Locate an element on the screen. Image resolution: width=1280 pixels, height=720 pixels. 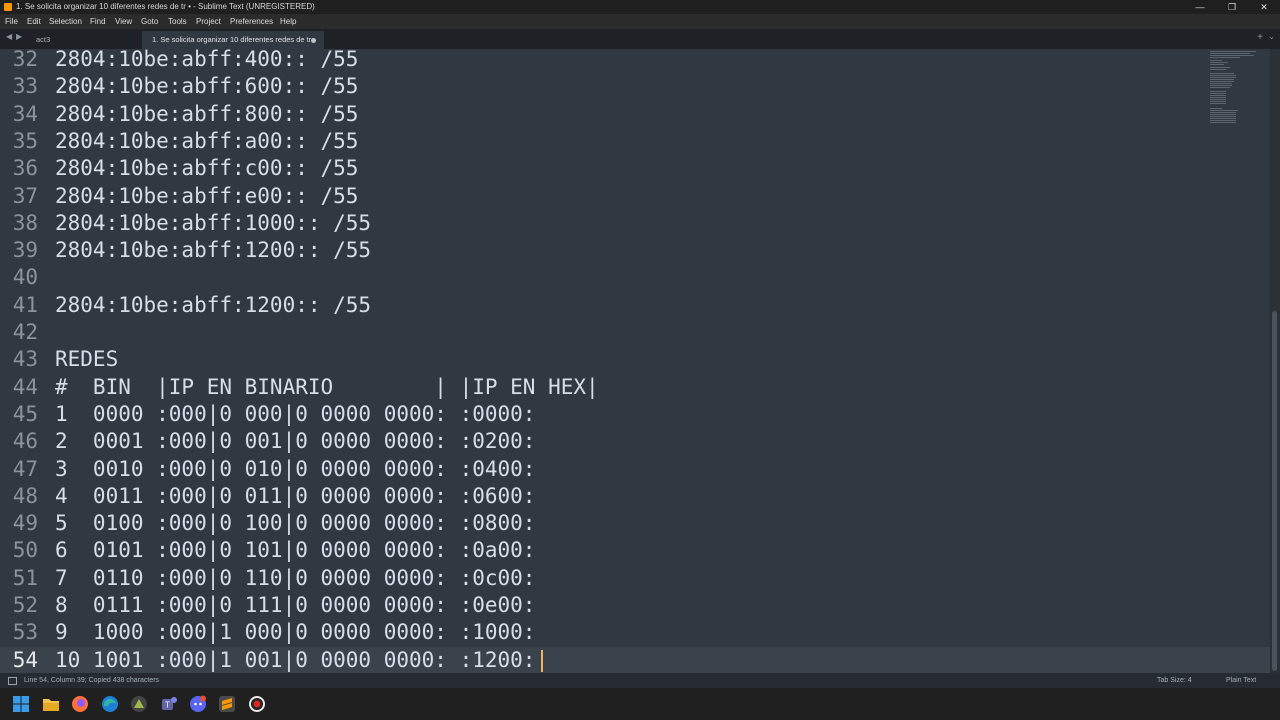
code-line: 51 7 0110 :000|0 110|0 0000 0000: :0c00: is located at coordinates (635, 578).